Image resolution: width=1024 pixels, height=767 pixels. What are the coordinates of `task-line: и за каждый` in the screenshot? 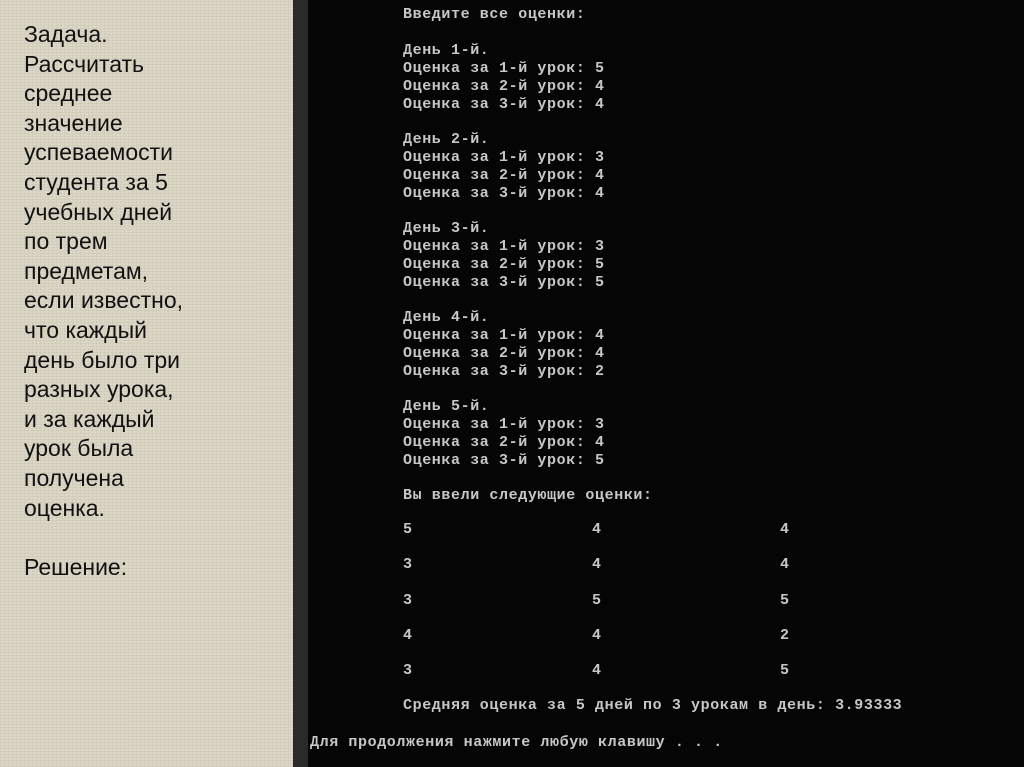 It's located at (89, 418).